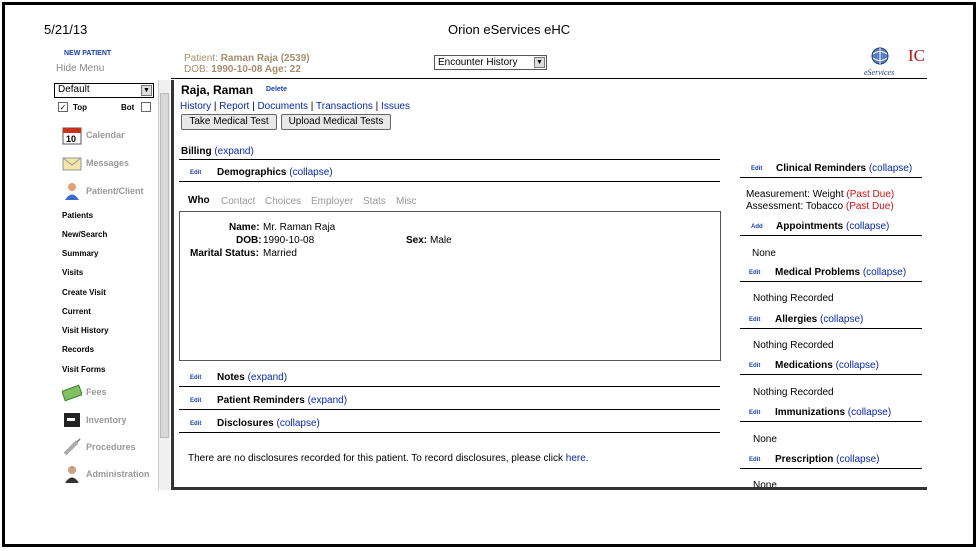  What do you see at coordinates (195, 173) in the screenshot?
I see `demographics-edit-button: Edit` at bounding box center [195, 173].